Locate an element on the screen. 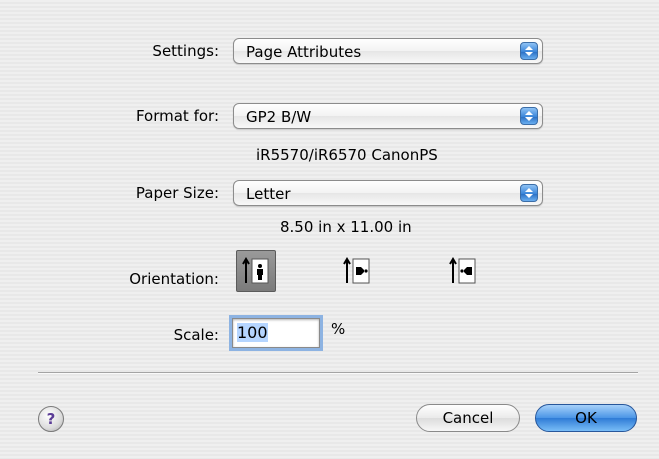 The height and width of the screenshot is (459, 659). paper-size-value: Letter is located at coordinates (268, 194).